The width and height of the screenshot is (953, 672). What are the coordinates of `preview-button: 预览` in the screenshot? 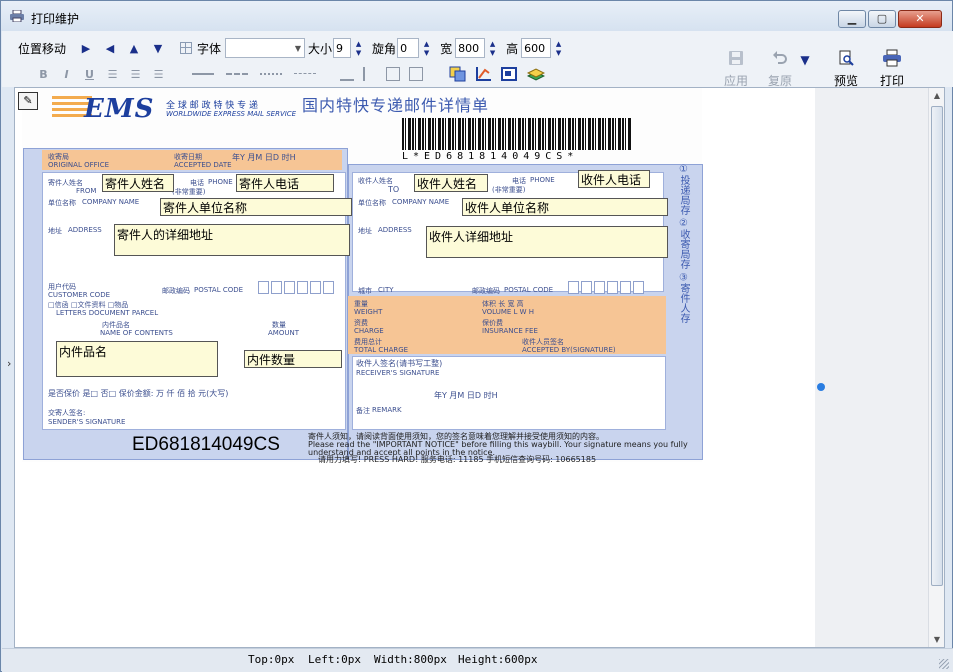 It's located at (846, 69).